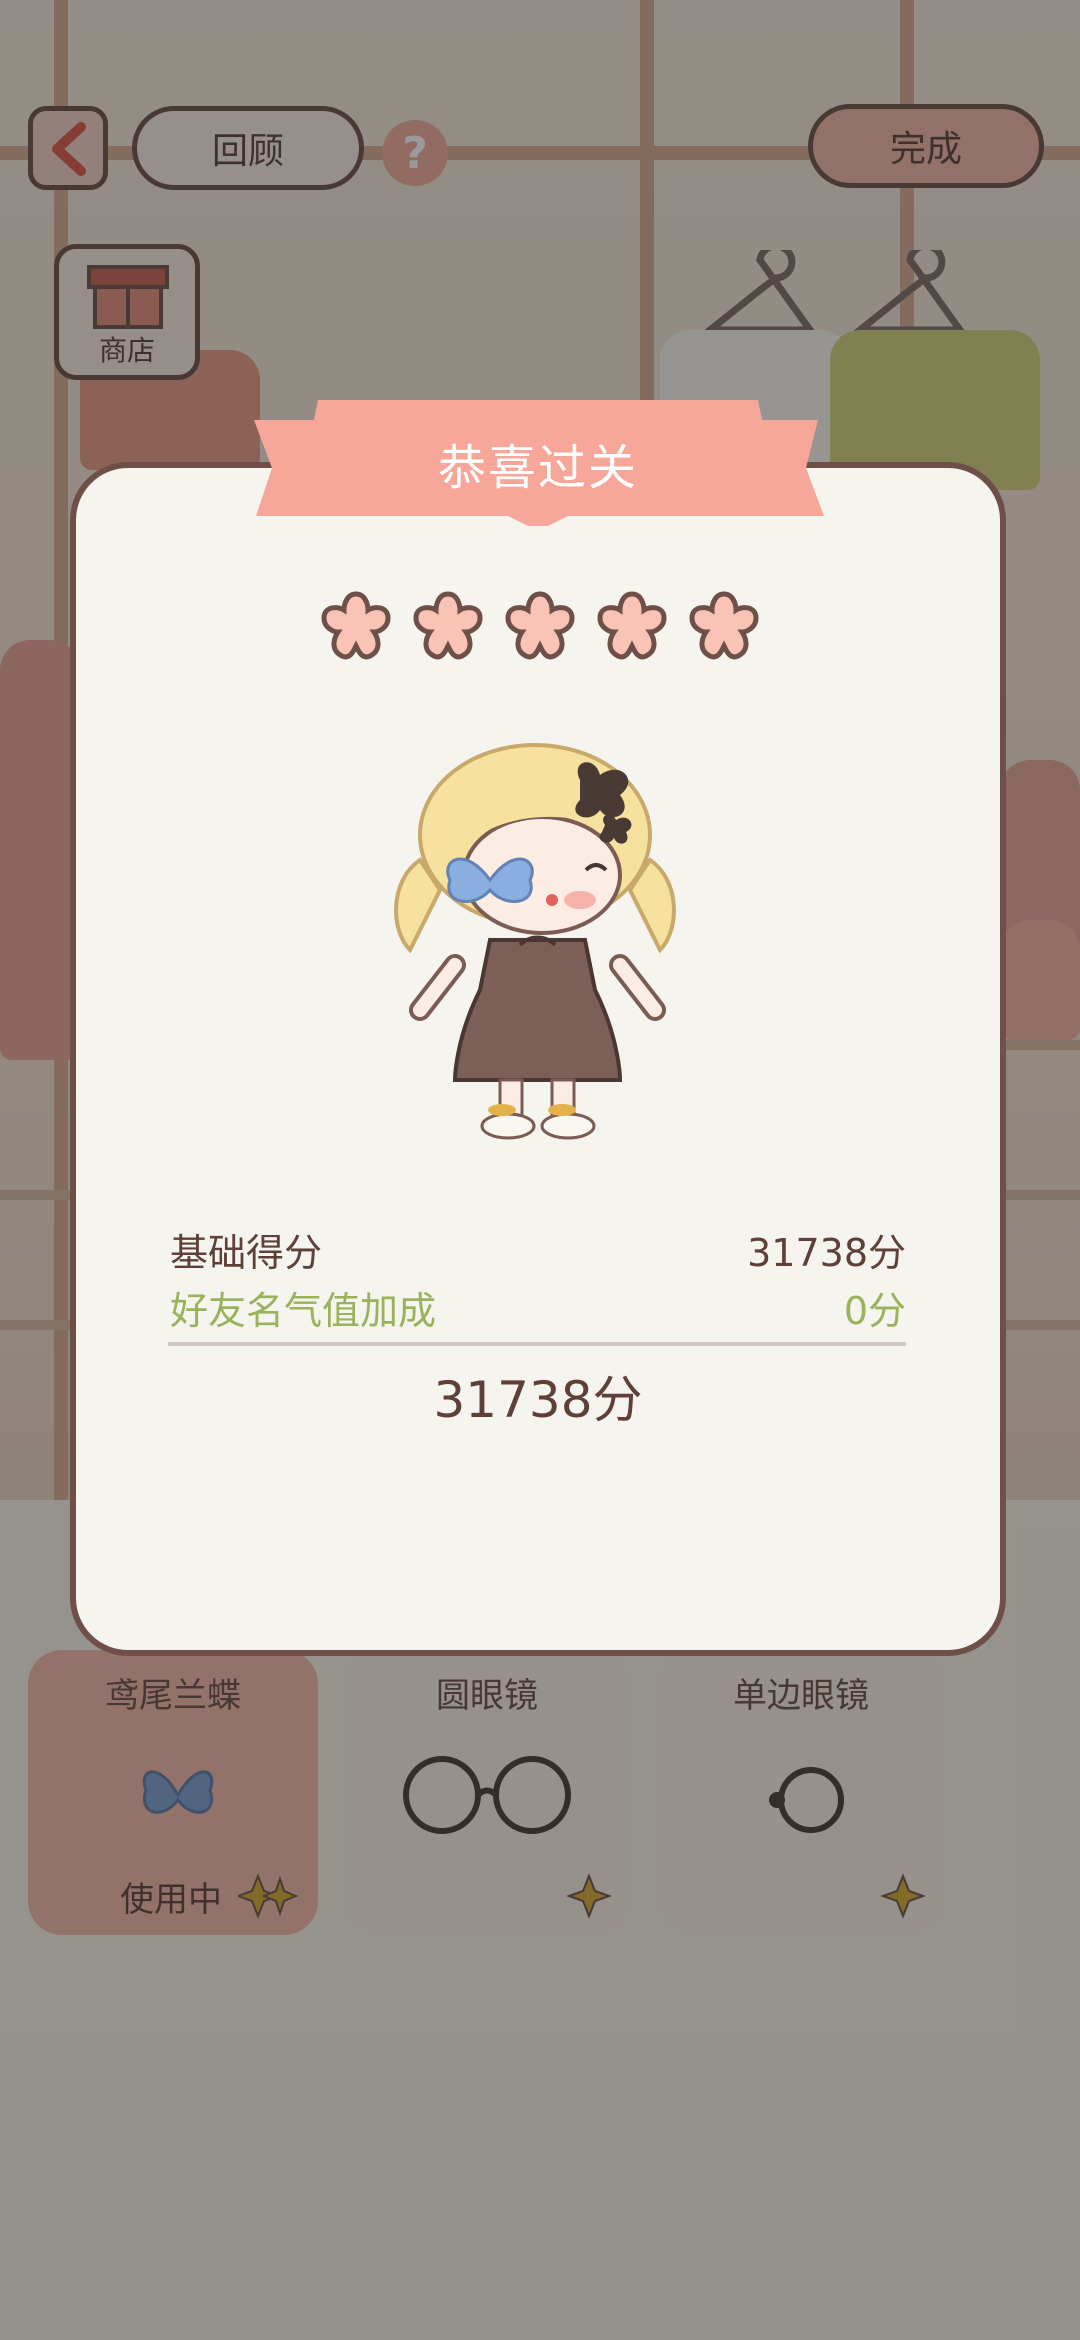 This screenshot has height=2340, width=1080. Describe the element at coordinates (826, 1253) in the screenshot. I see `base-score-value: 31738分` at that location.